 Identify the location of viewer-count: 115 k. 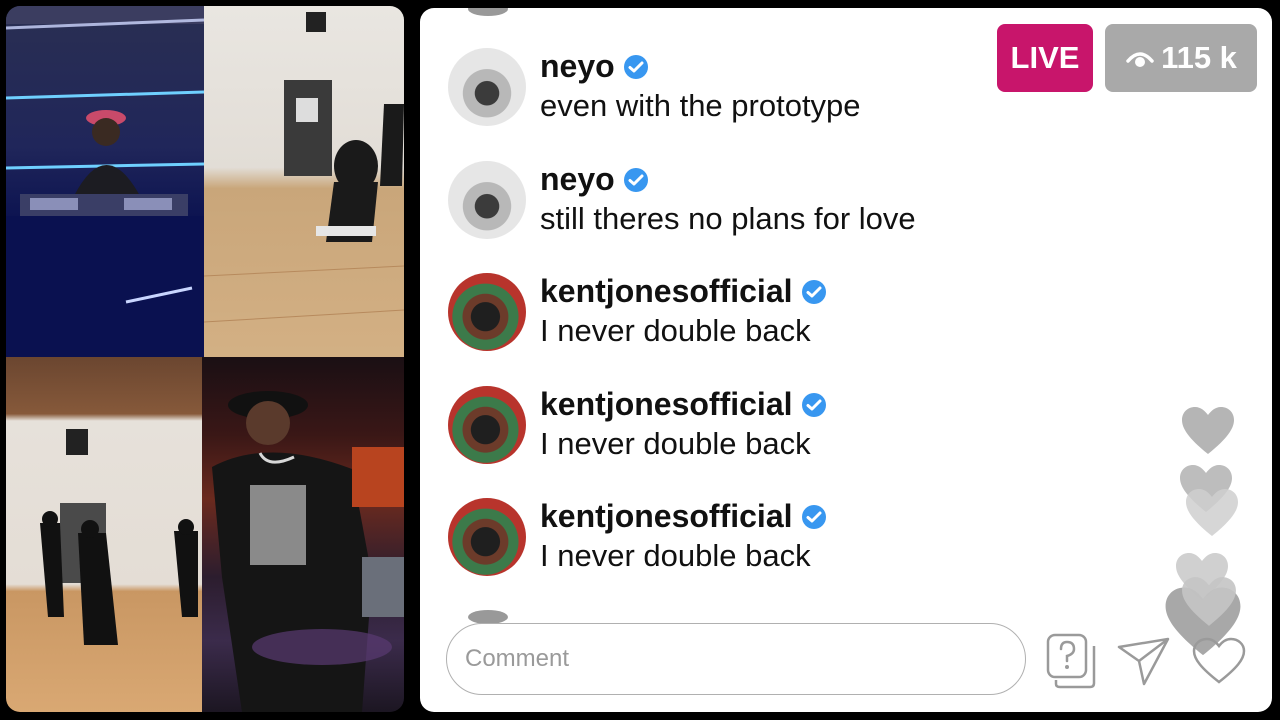
(1199, 57).